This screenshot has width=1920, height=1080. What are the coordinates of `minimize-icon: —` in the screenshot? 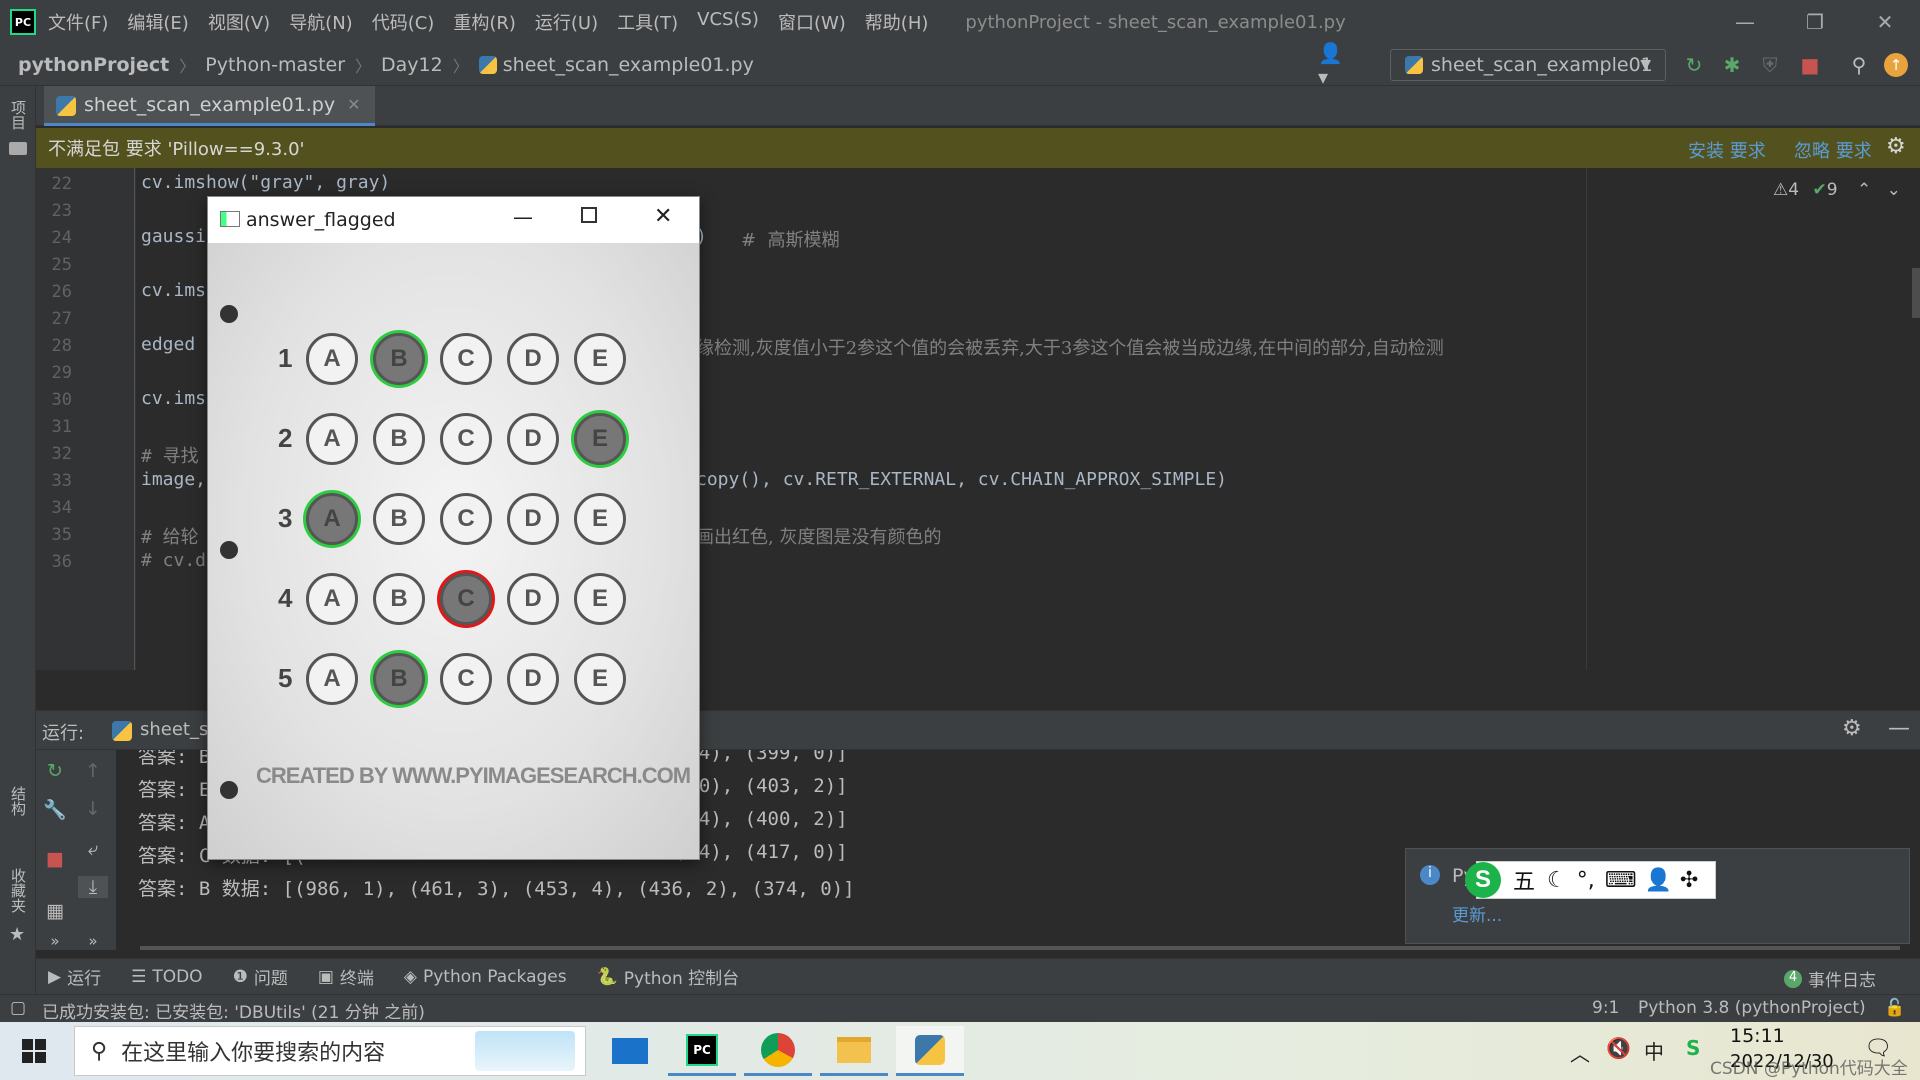 It's located at (523, 217).